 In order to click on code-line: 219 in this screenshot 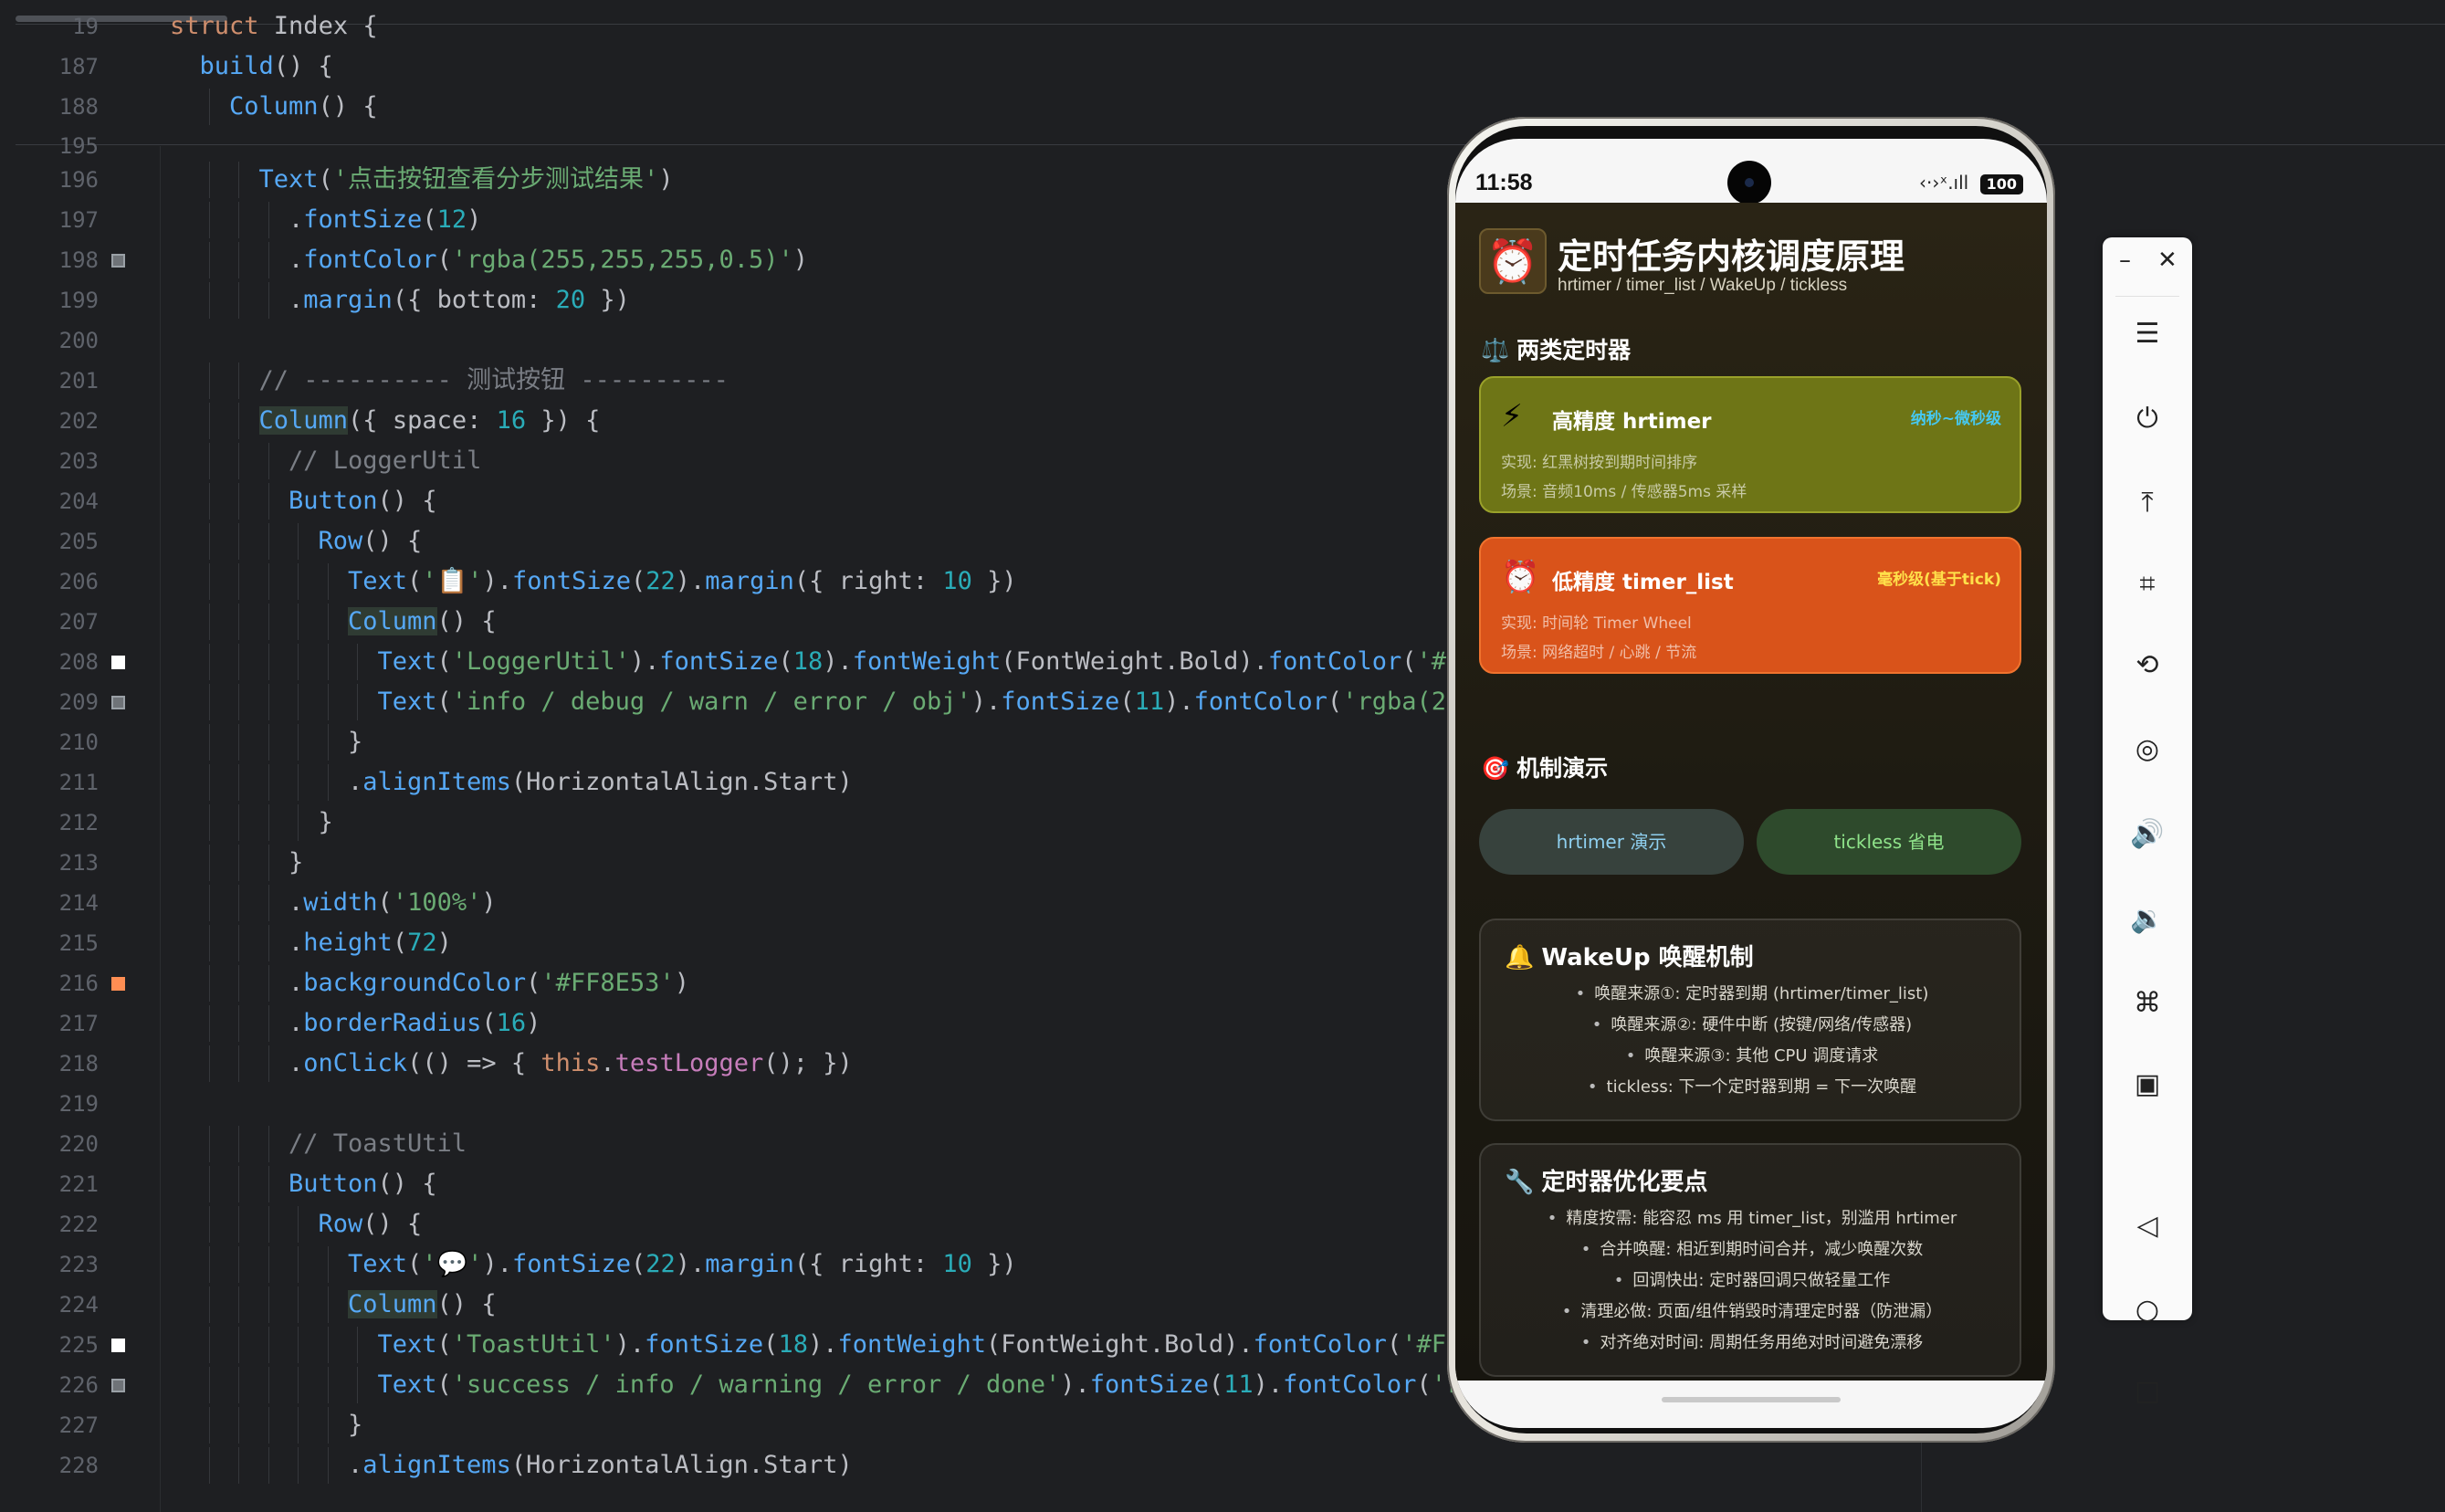, I will do `click(726, 1104)`.